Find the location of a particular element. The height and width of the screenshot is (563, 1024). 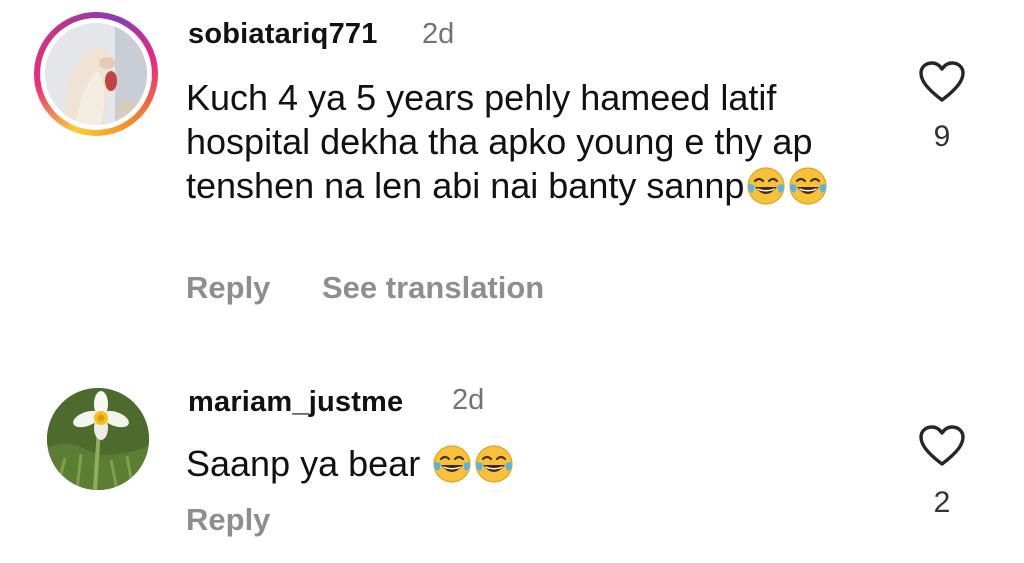

avatar-ring-gap is located at coordinates (96, 74).